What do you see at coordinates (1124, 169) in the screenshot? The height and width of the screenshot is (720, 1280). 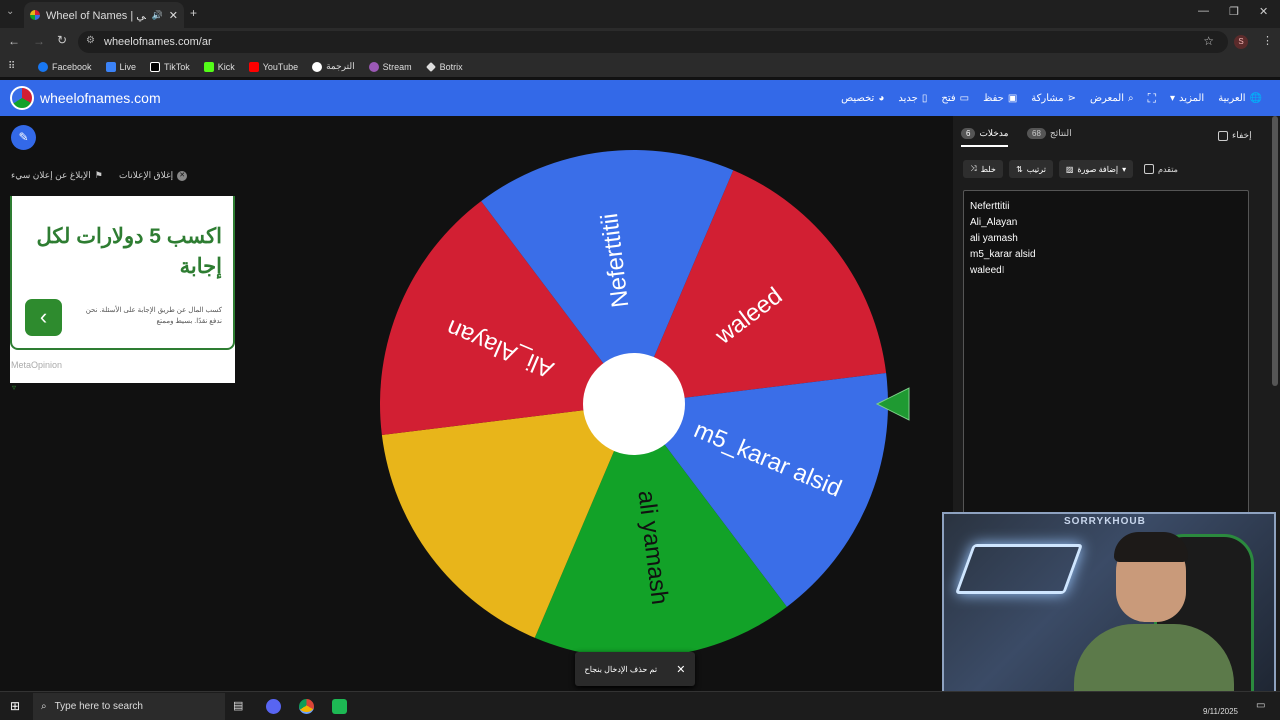 I see `chevron-down-icon: ▾` at bounding box center [1124, 169].